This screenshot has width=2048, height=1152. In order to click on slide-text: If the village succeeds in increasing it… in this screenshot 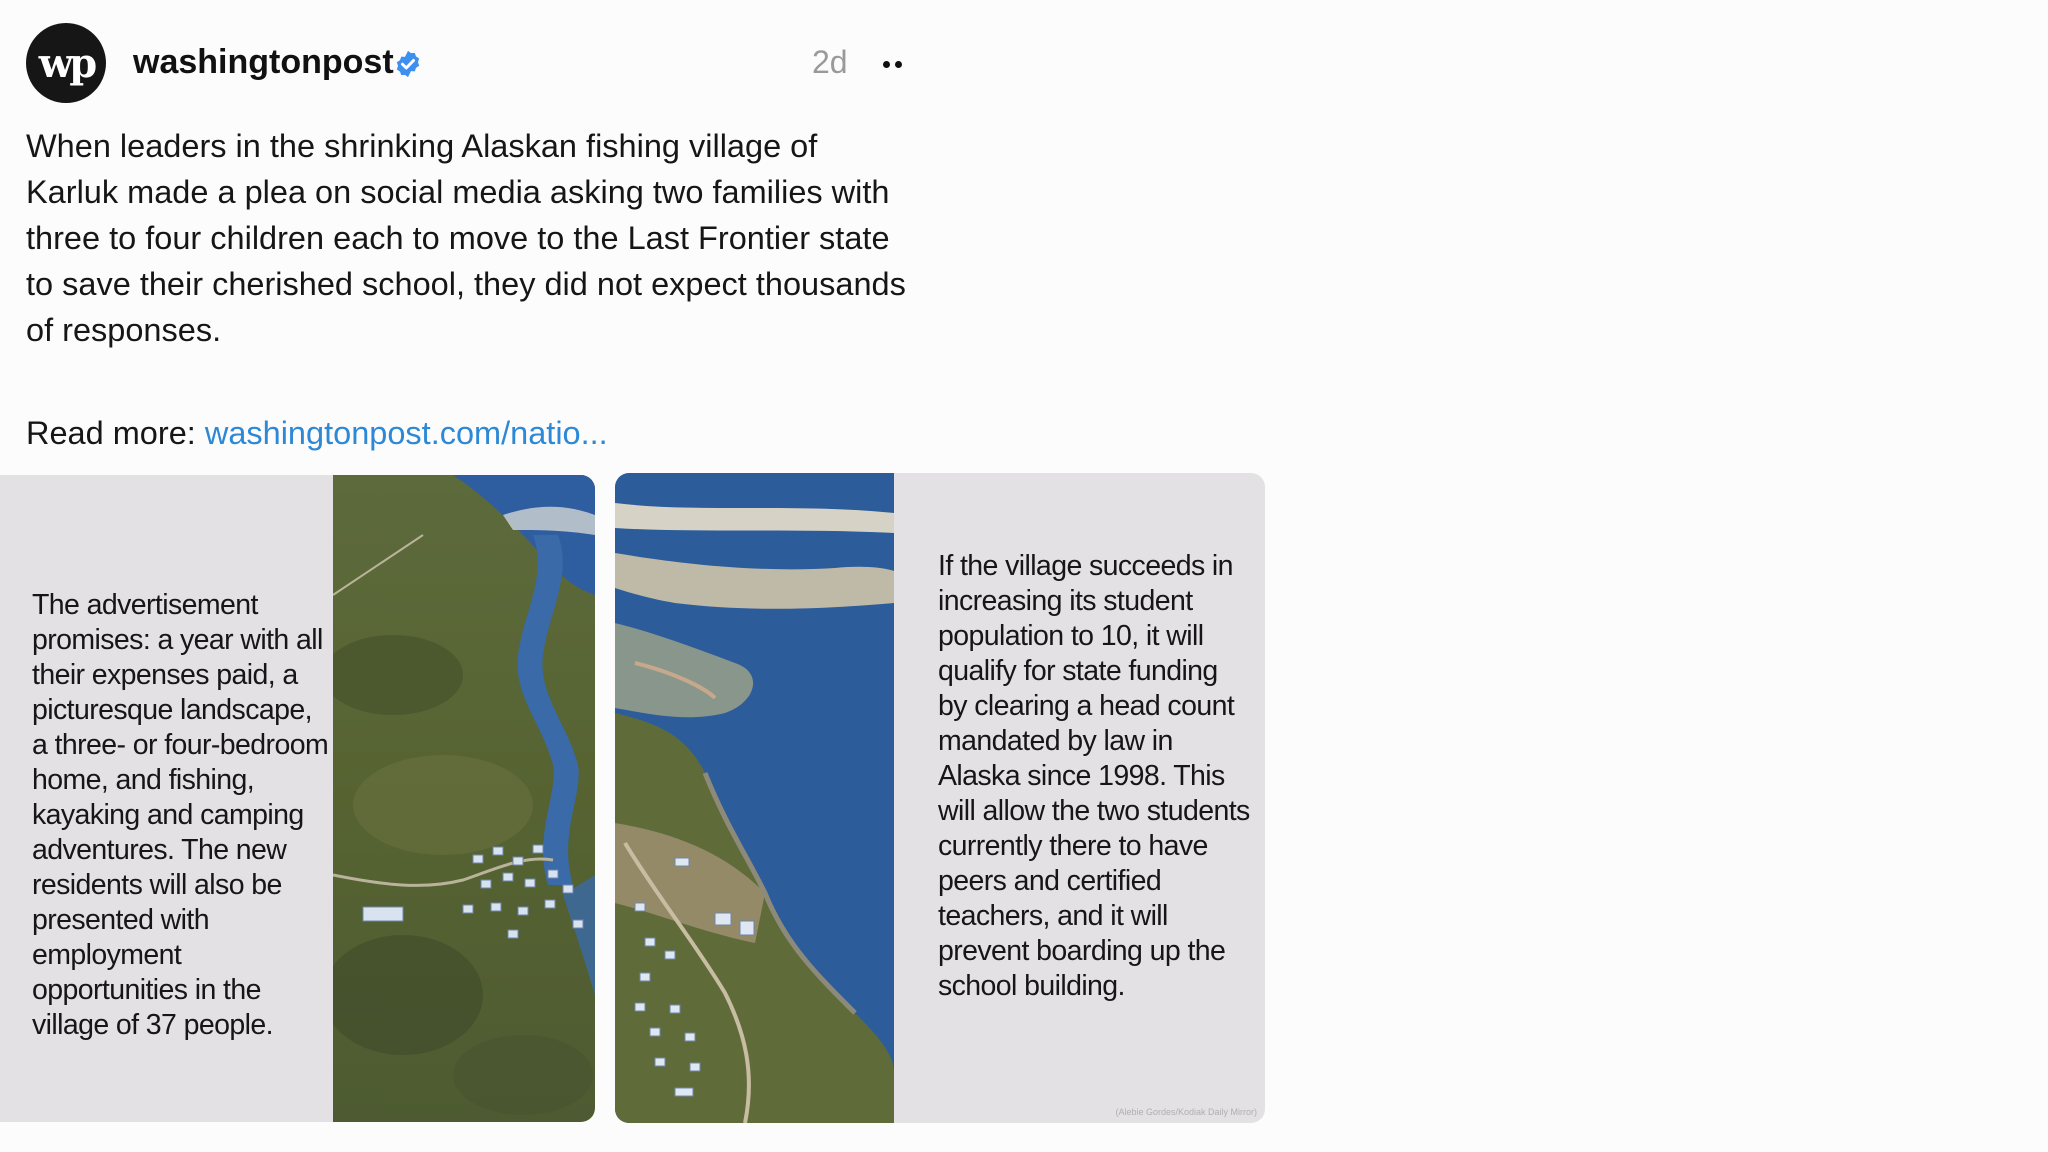, I will do `click(1094, 776)`.